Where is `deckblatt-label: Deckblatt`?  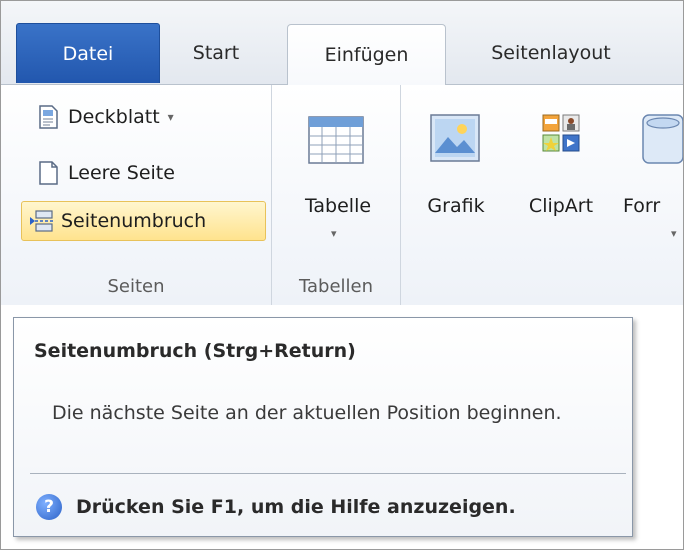 deckblatt-label: Deckblatt is located at coordinates (114, 117).